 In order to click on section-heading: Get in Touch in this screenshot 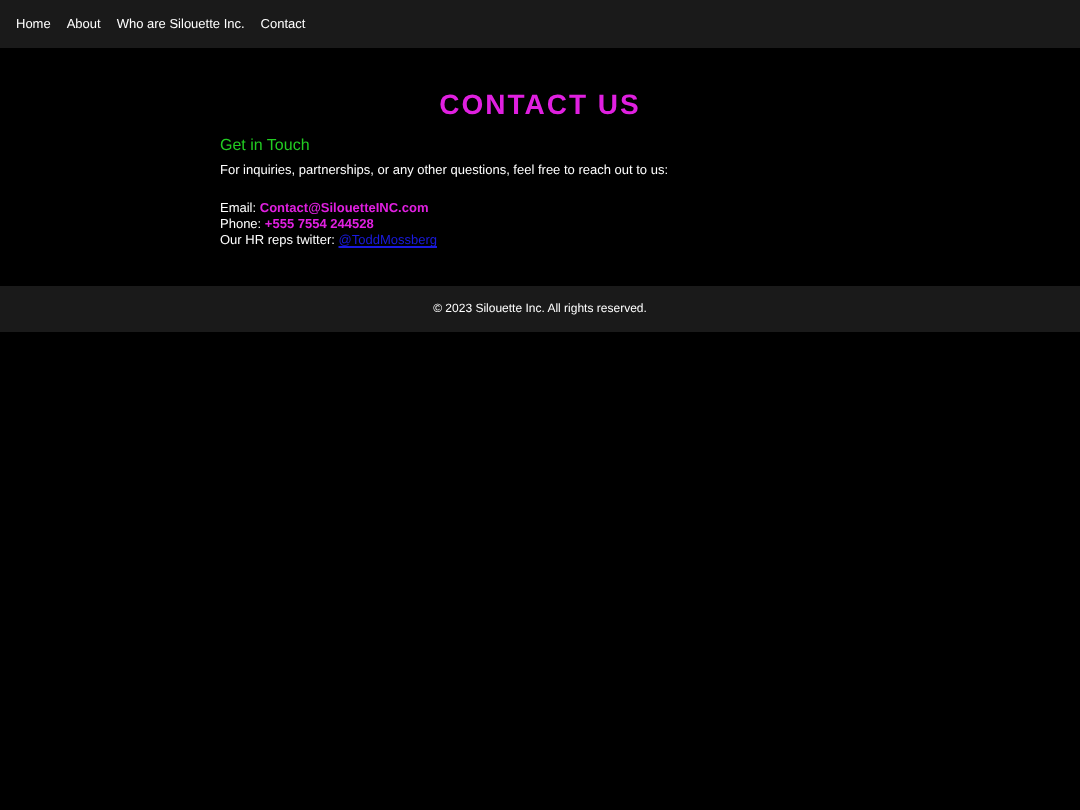, I will do `click(266, 145)`.